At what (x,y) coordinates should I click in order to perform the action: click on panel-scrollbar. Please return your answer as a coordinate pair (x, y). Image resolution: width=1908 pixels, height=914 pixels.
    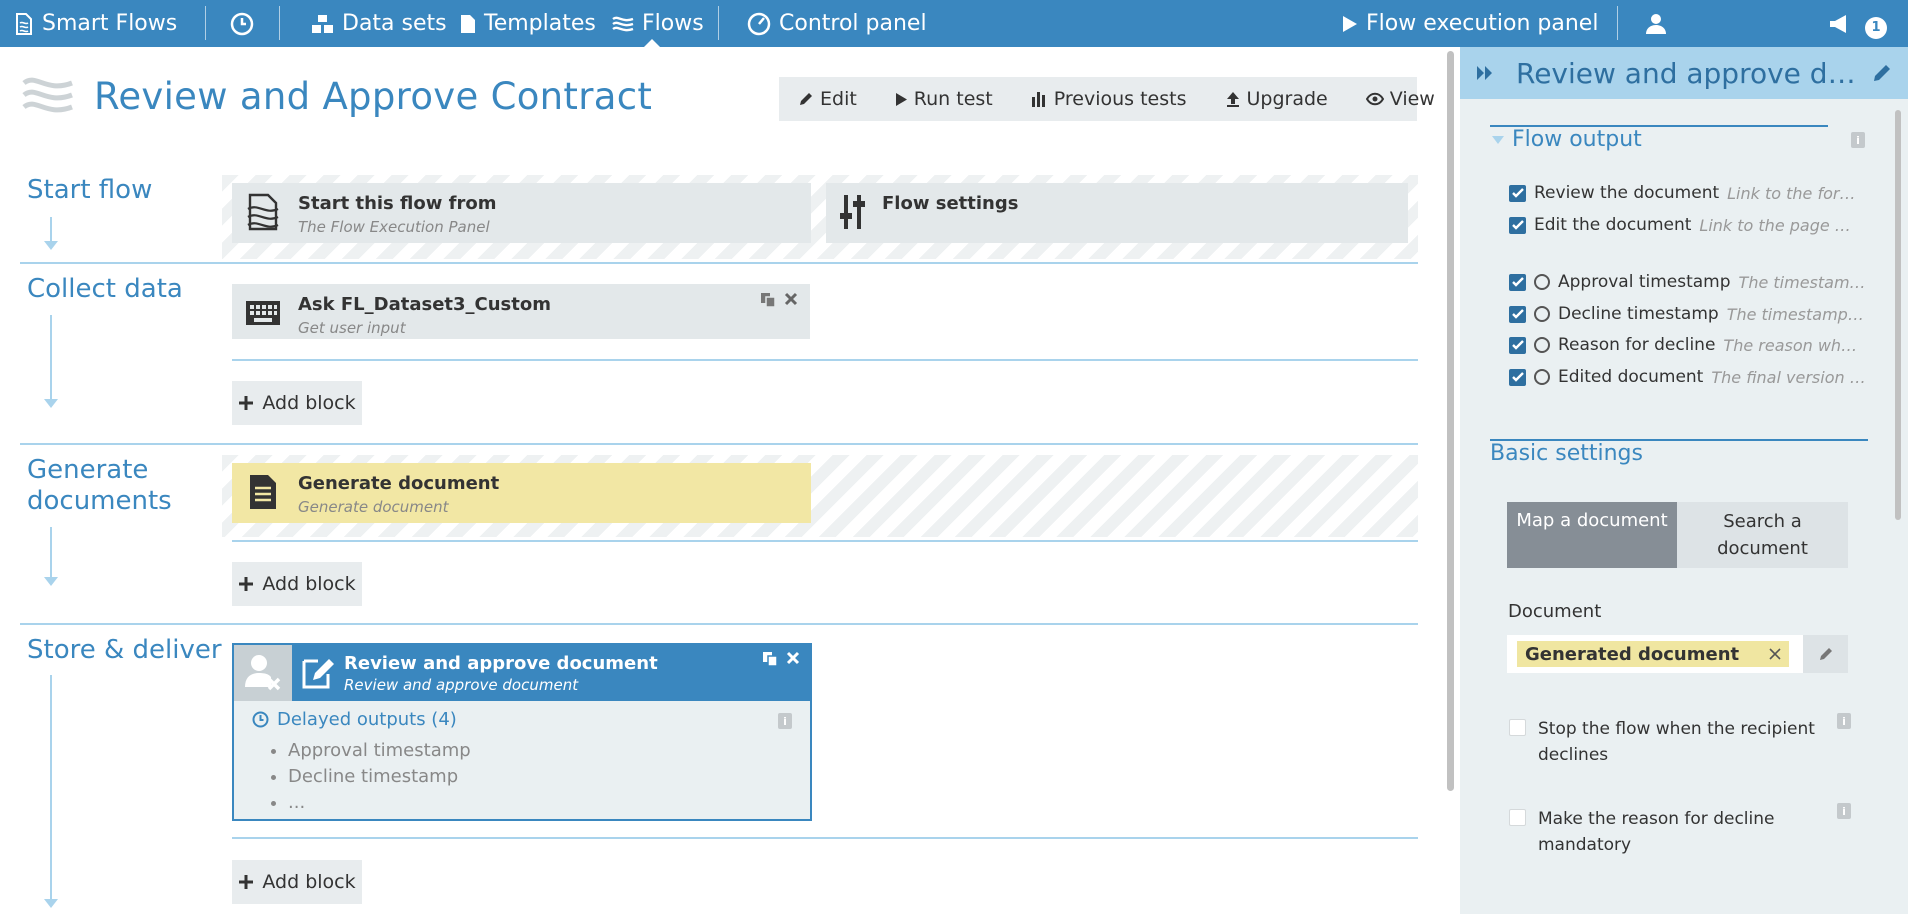
    Looking at the image, I should click on (1898, 315).